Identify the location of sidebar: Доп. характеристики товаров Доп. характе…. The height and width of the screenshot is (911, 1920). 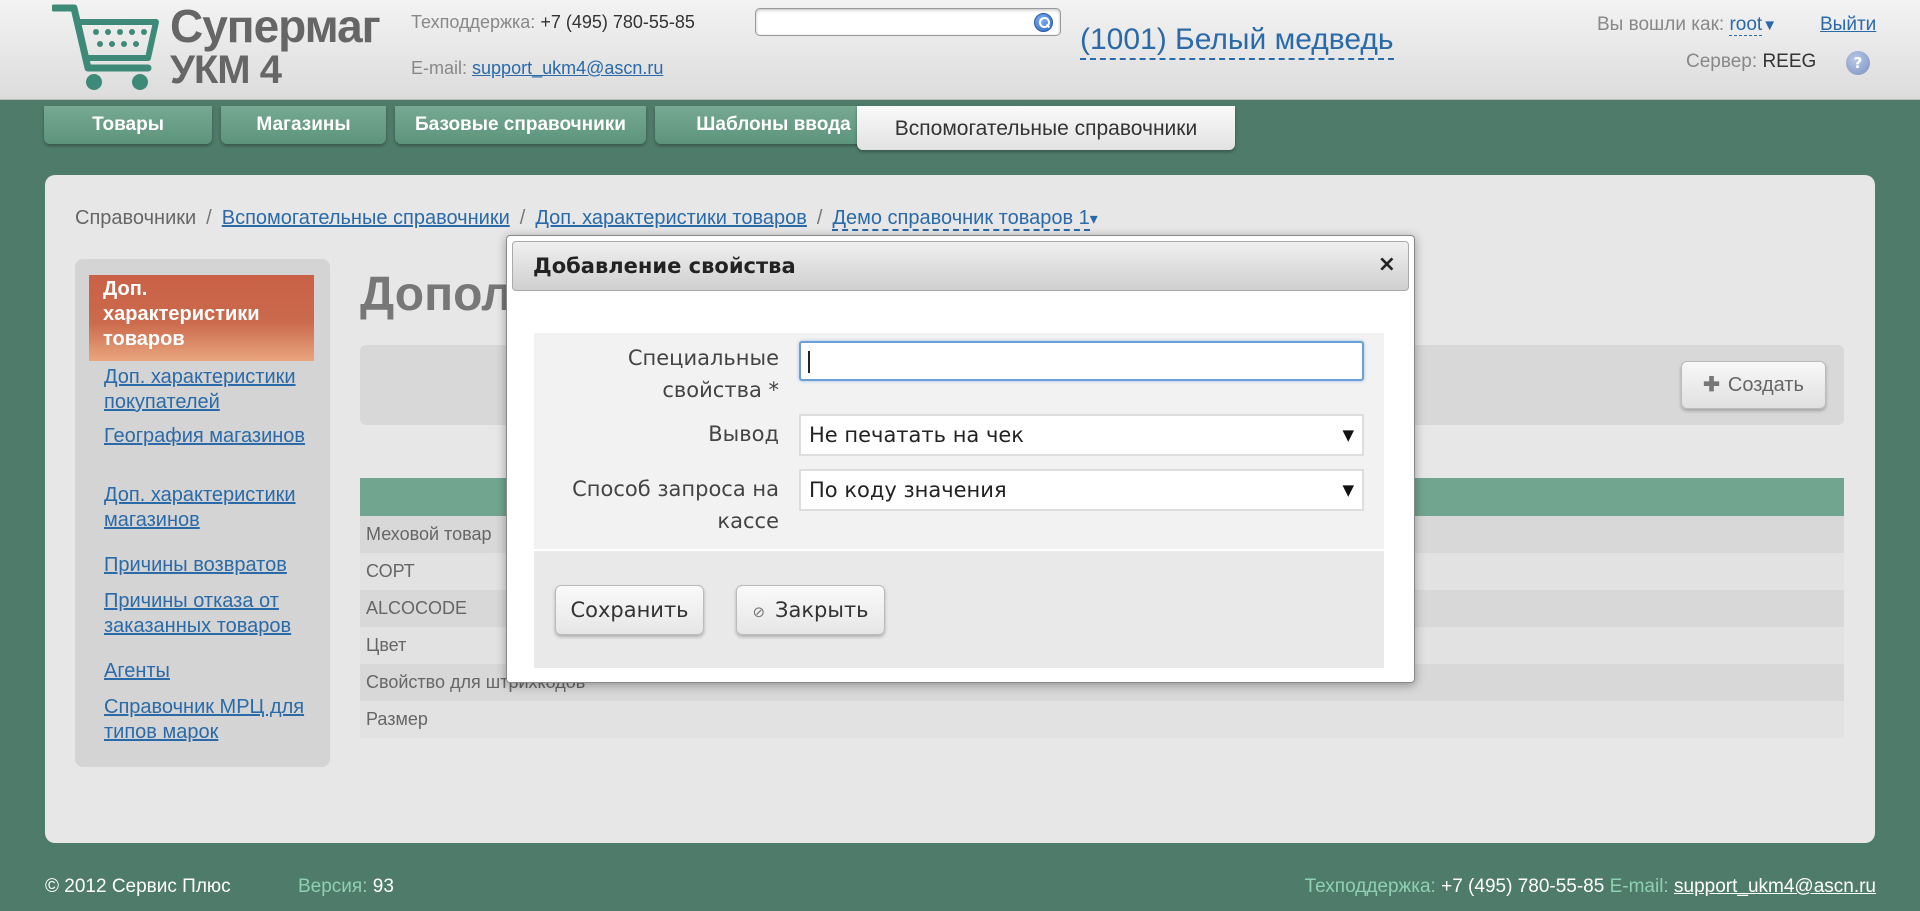
(202, 513).